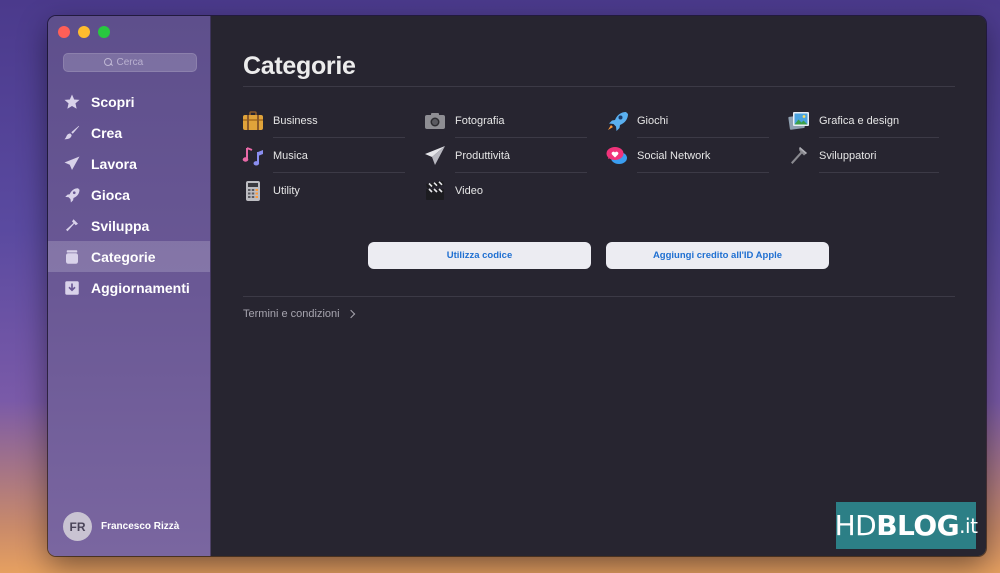 This screenshot has width=1000, height=573. Describe the element at coordinates (350, 314) in the screenshot. I see `chevron-right-icon` at that location.